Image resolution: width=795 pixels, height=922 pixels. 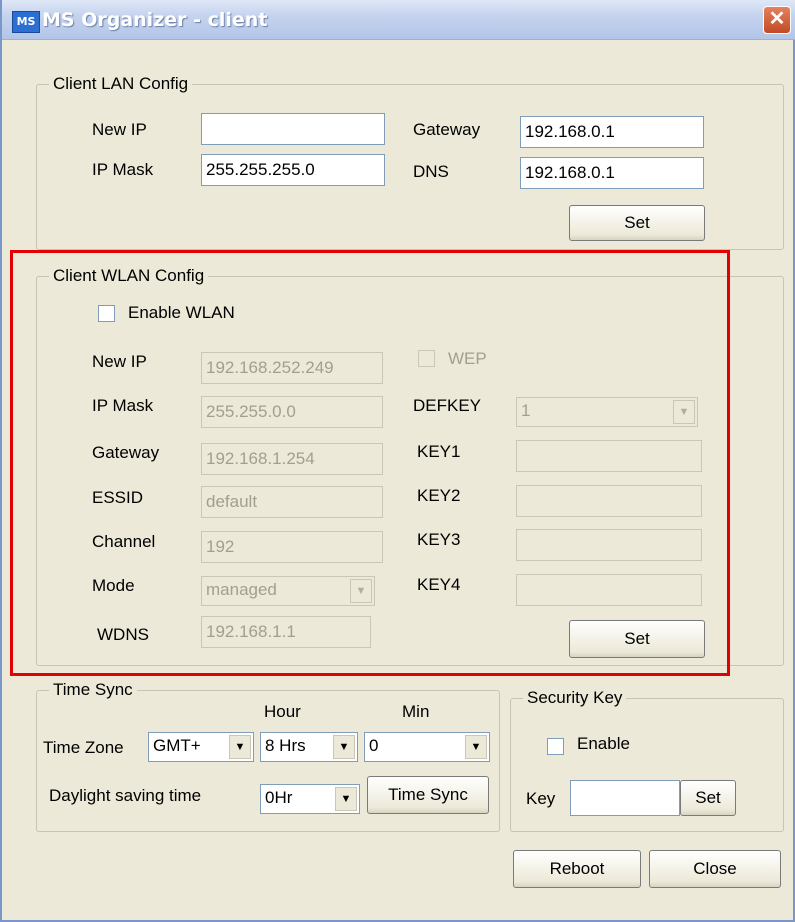 What do you see at coordinates (577, 869) in the screenshot?
I see `reboot-button: Reboot` at bounding box center [577, 869].